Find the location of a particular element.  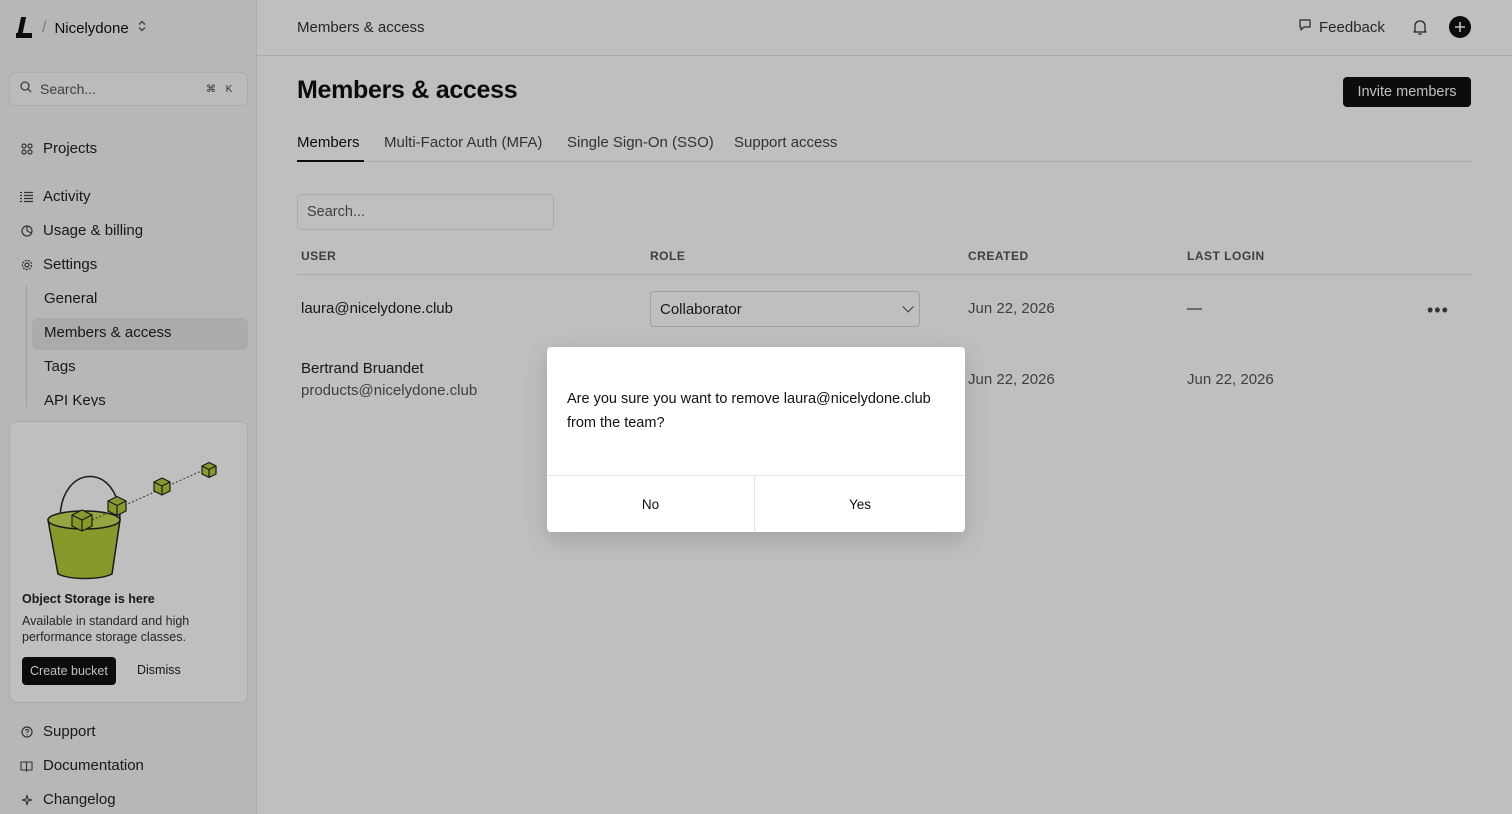

no-button: No is located at coordinates (650, 504).